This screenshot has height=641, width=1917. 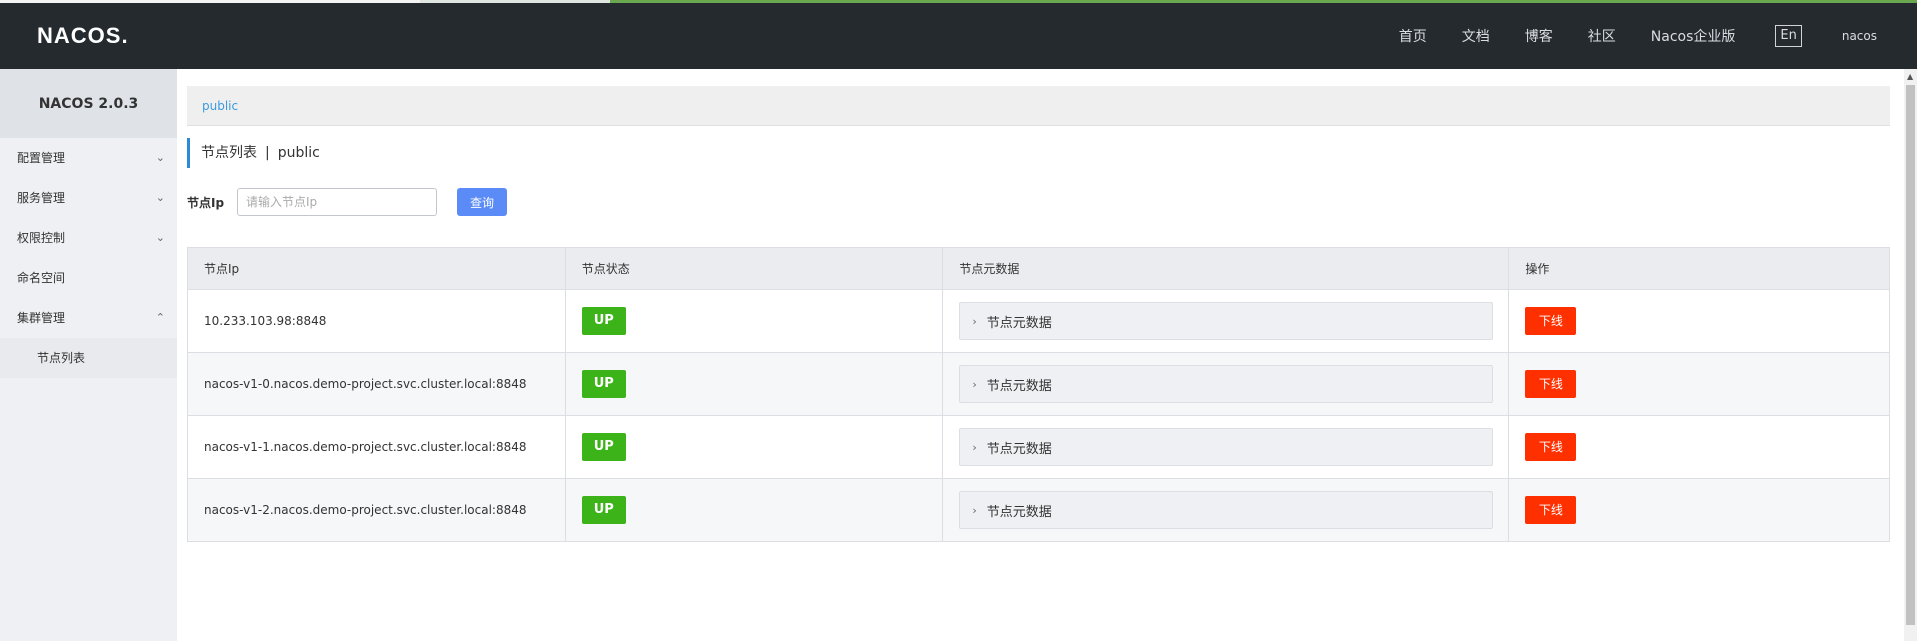 I want to click on sidebar-item-label: 权限控制, so click(x=41, y=238).